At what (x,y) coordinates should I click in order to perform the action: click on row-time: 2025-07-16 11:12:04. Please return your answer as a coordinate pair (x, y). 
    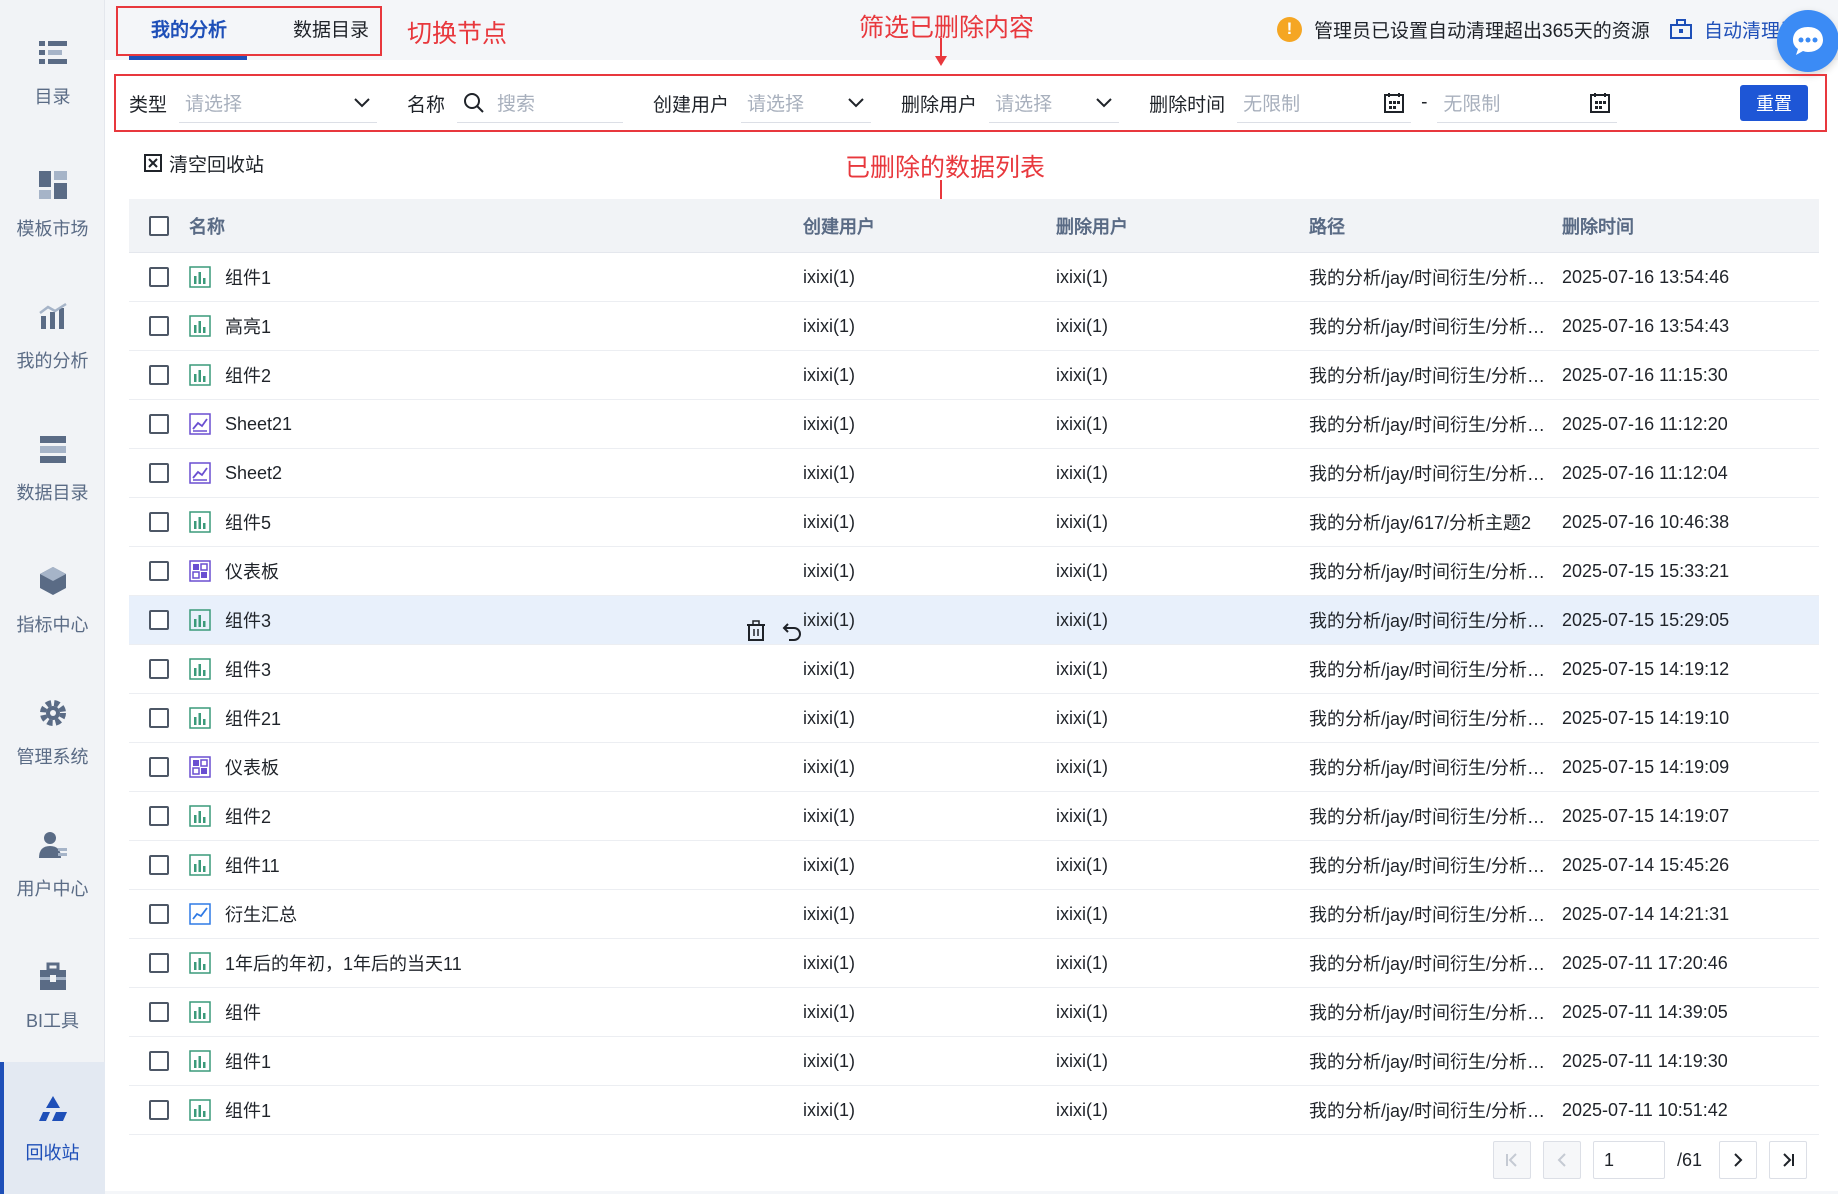
    Looking at the image, I should click on (1645, 472).